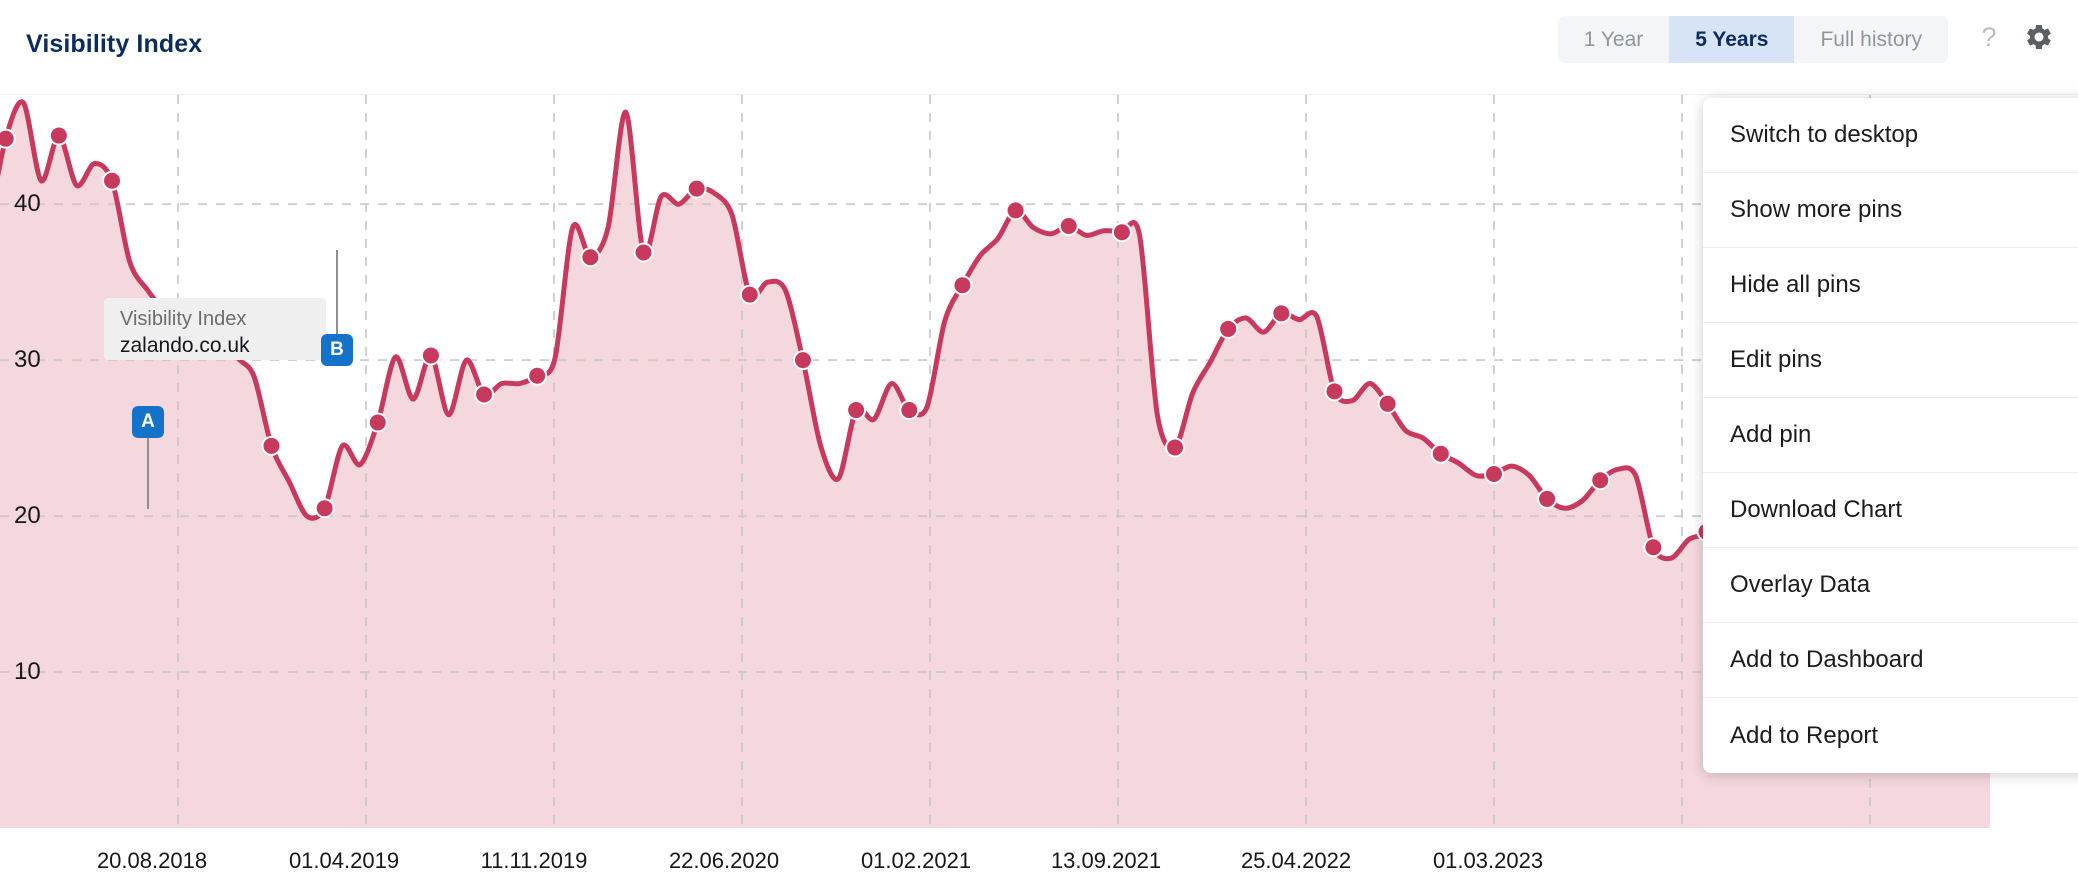 Image resolution: width=2078 pixels, height=896 pixels. What do you see at coordinates (1871, 39) in the screenshot?
I see `range-option-full-history: Full history` at bounding box center [1871, 39].